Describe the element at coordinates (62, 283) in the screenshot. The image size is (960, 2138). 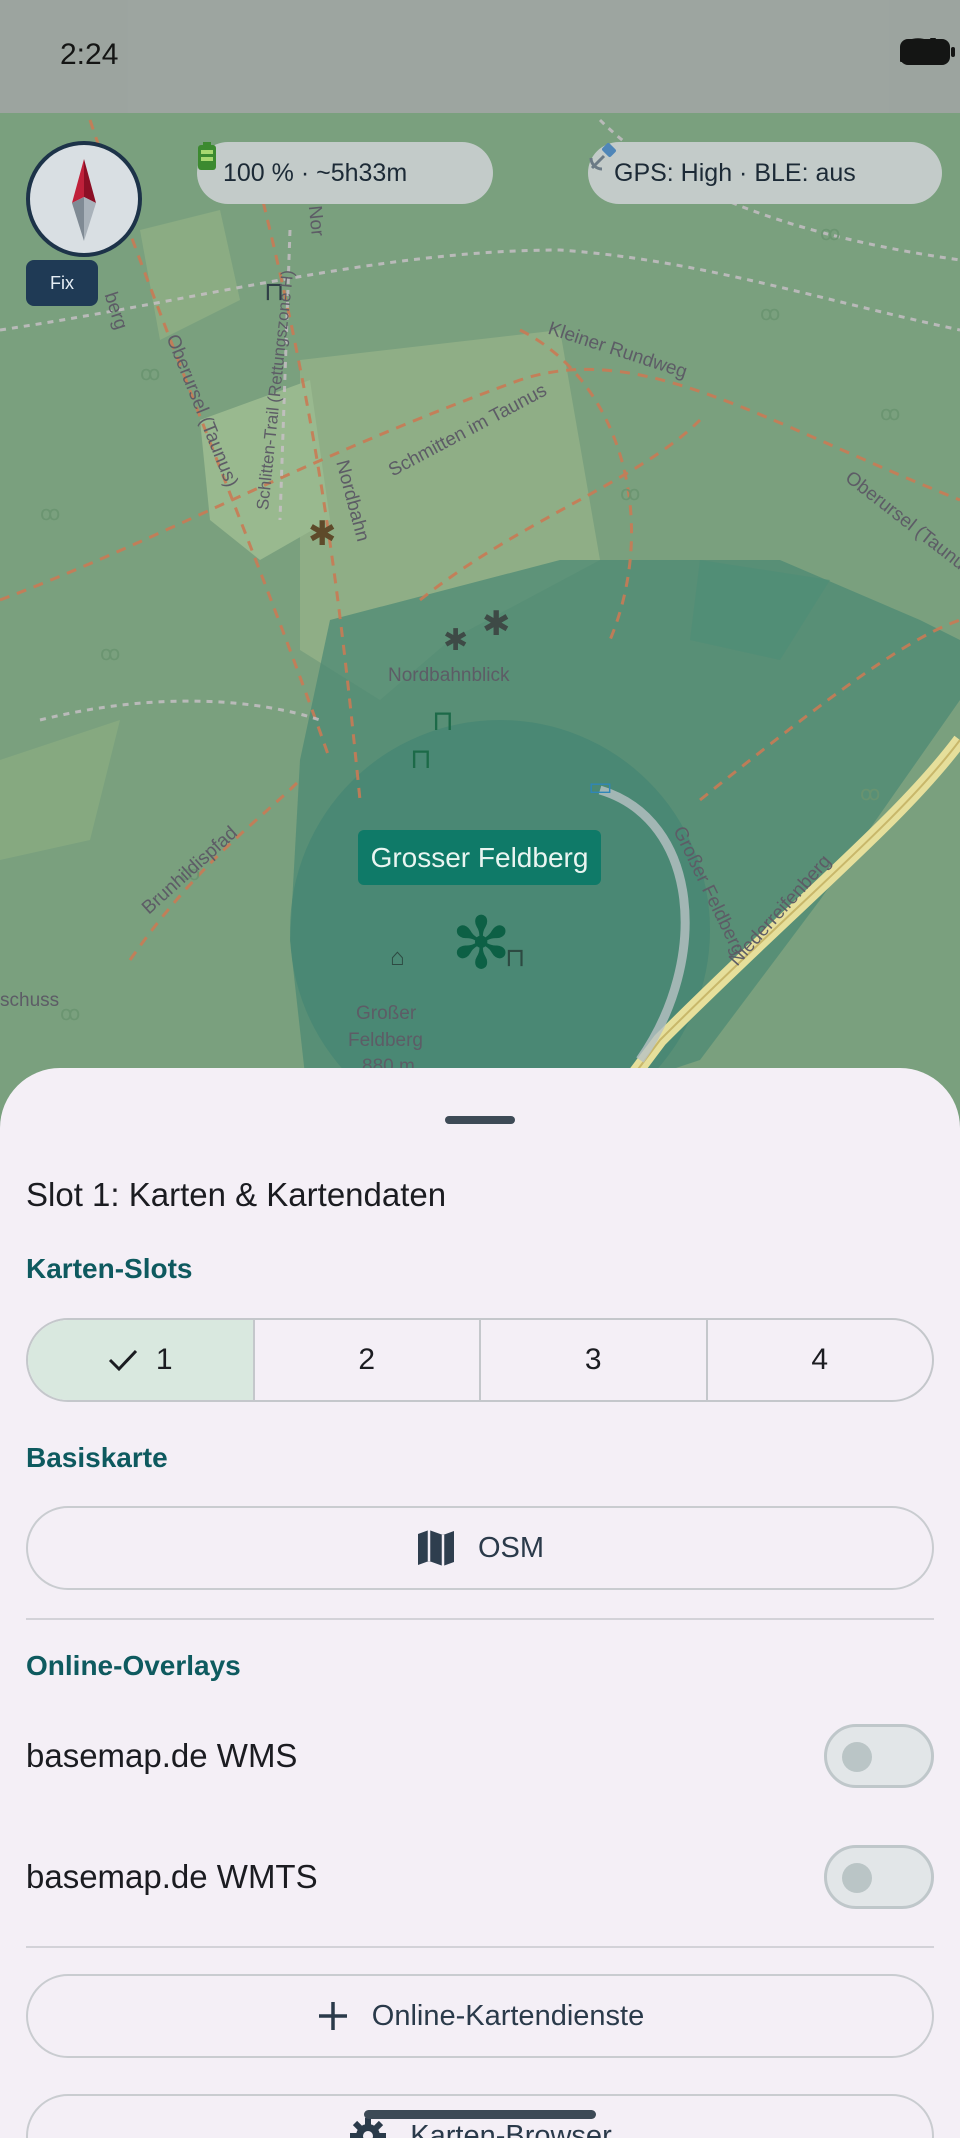
I see `fix-badge: Fix` at that location.